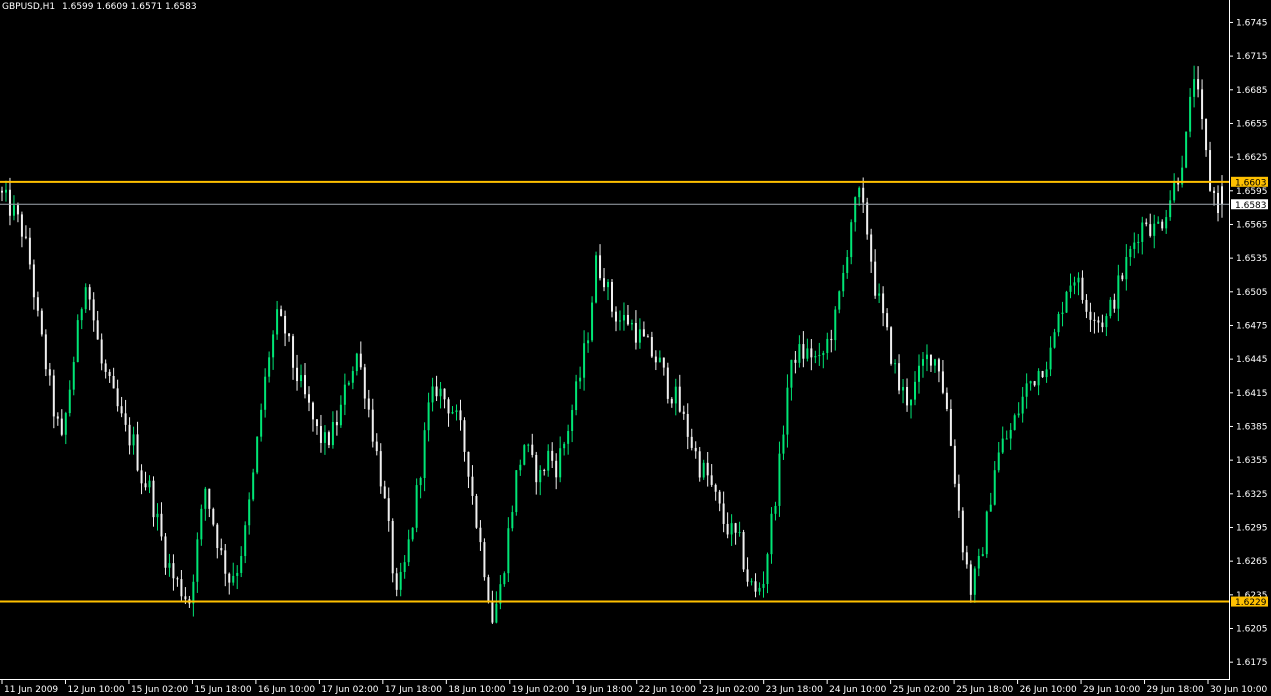 The image size is (1271, 696). What do you see at coordinates (1175, 690) in the screenshot?
I see `x-tick-label: 29 Jun 18:00` at bounding box center [1175, 690].